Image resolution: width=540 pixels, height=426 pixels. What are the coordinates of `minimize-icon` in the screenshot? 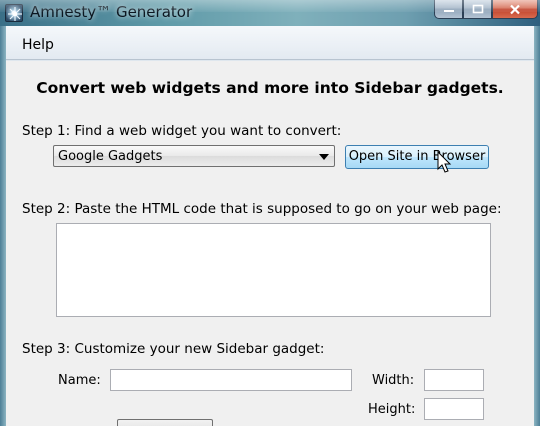 It's located at (448, 11).